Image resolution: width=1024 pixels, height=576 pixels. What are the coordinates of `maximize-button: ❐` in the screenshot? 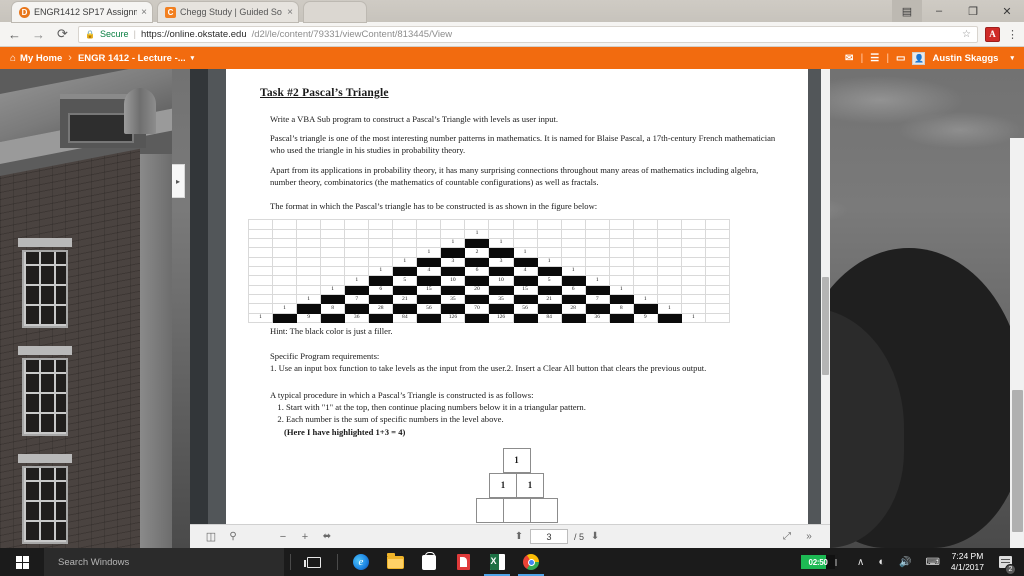 It's located at (973, 11).